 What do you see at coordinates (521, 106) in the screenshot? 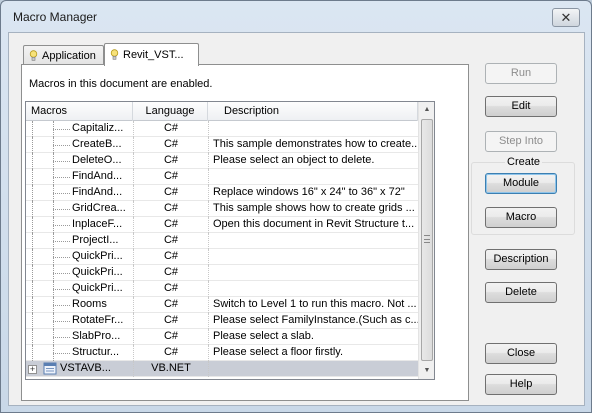
I see `edit-button: Edit` at bounding box center [521, 106].